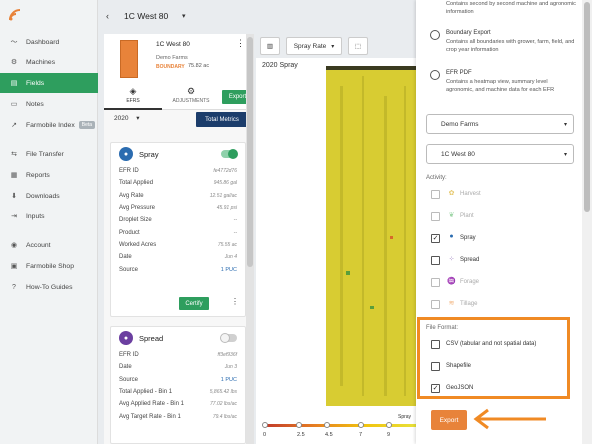 The width and height of the screenshot is (592, 444). What do you see at coordinates (361, 435) in the screenshot?
I see `legend-value: 7` at bounding box center [361, 435].